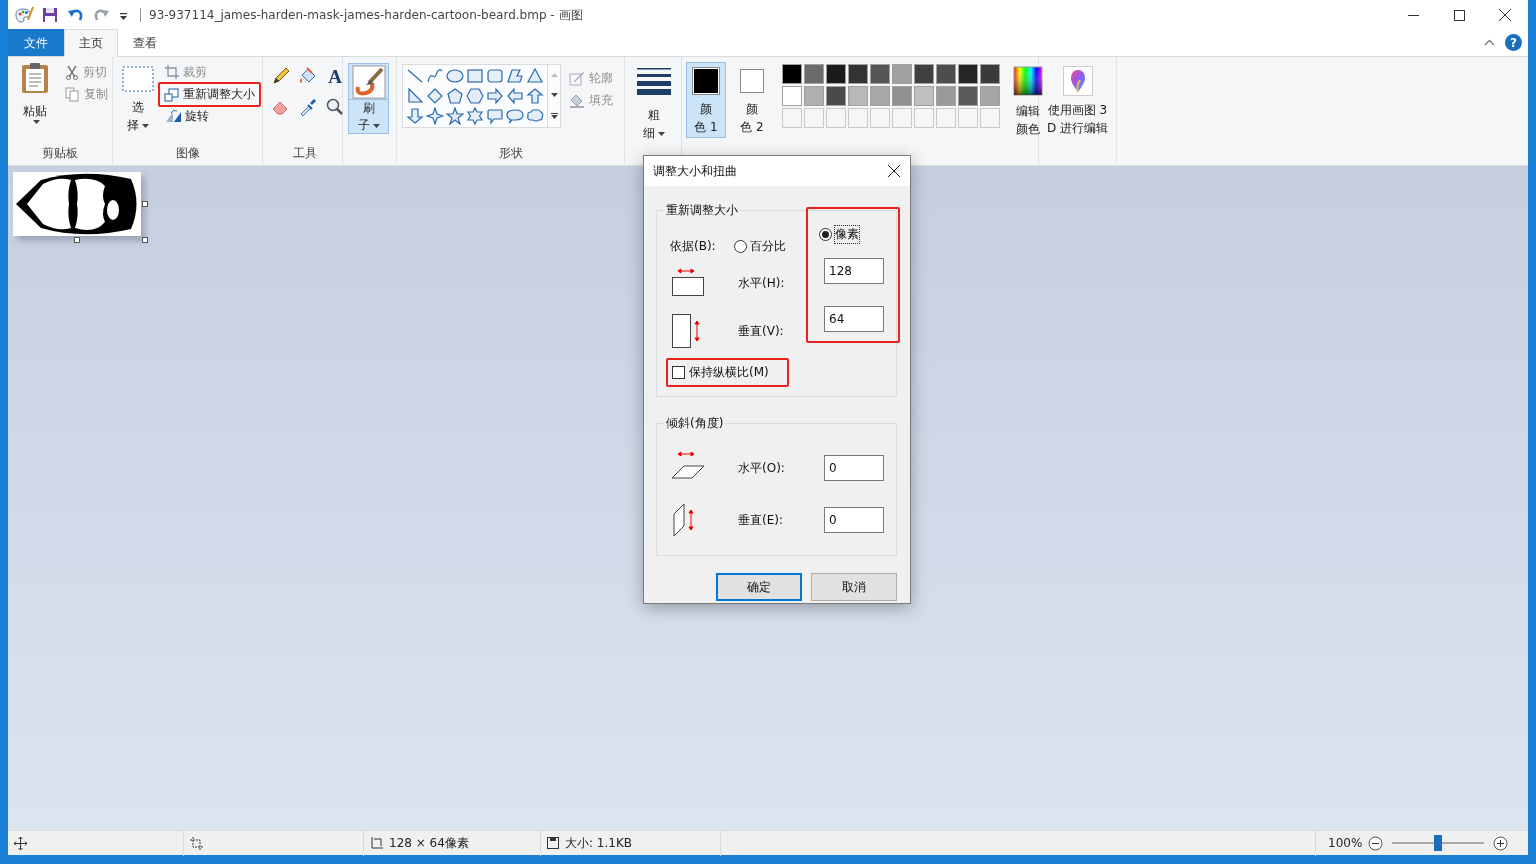 Image resolution: width=1536 pixels, height=864 pixels. I want to click on group-label: 倾斜(角度), so click(695, 423).